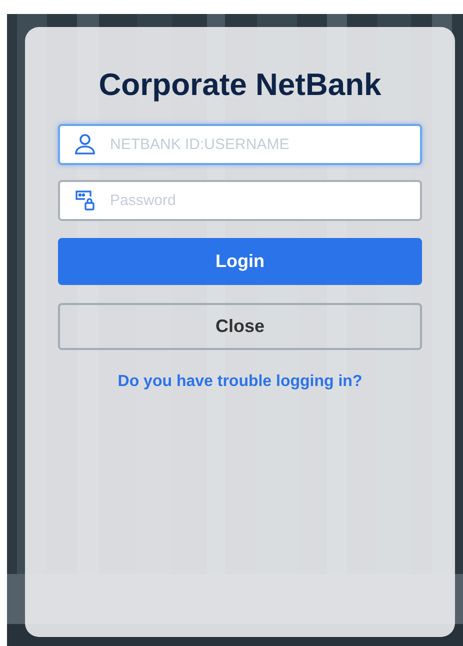 This screenshot has height=646, width=463. I want to click on login-button: Login, so click(240, 262).